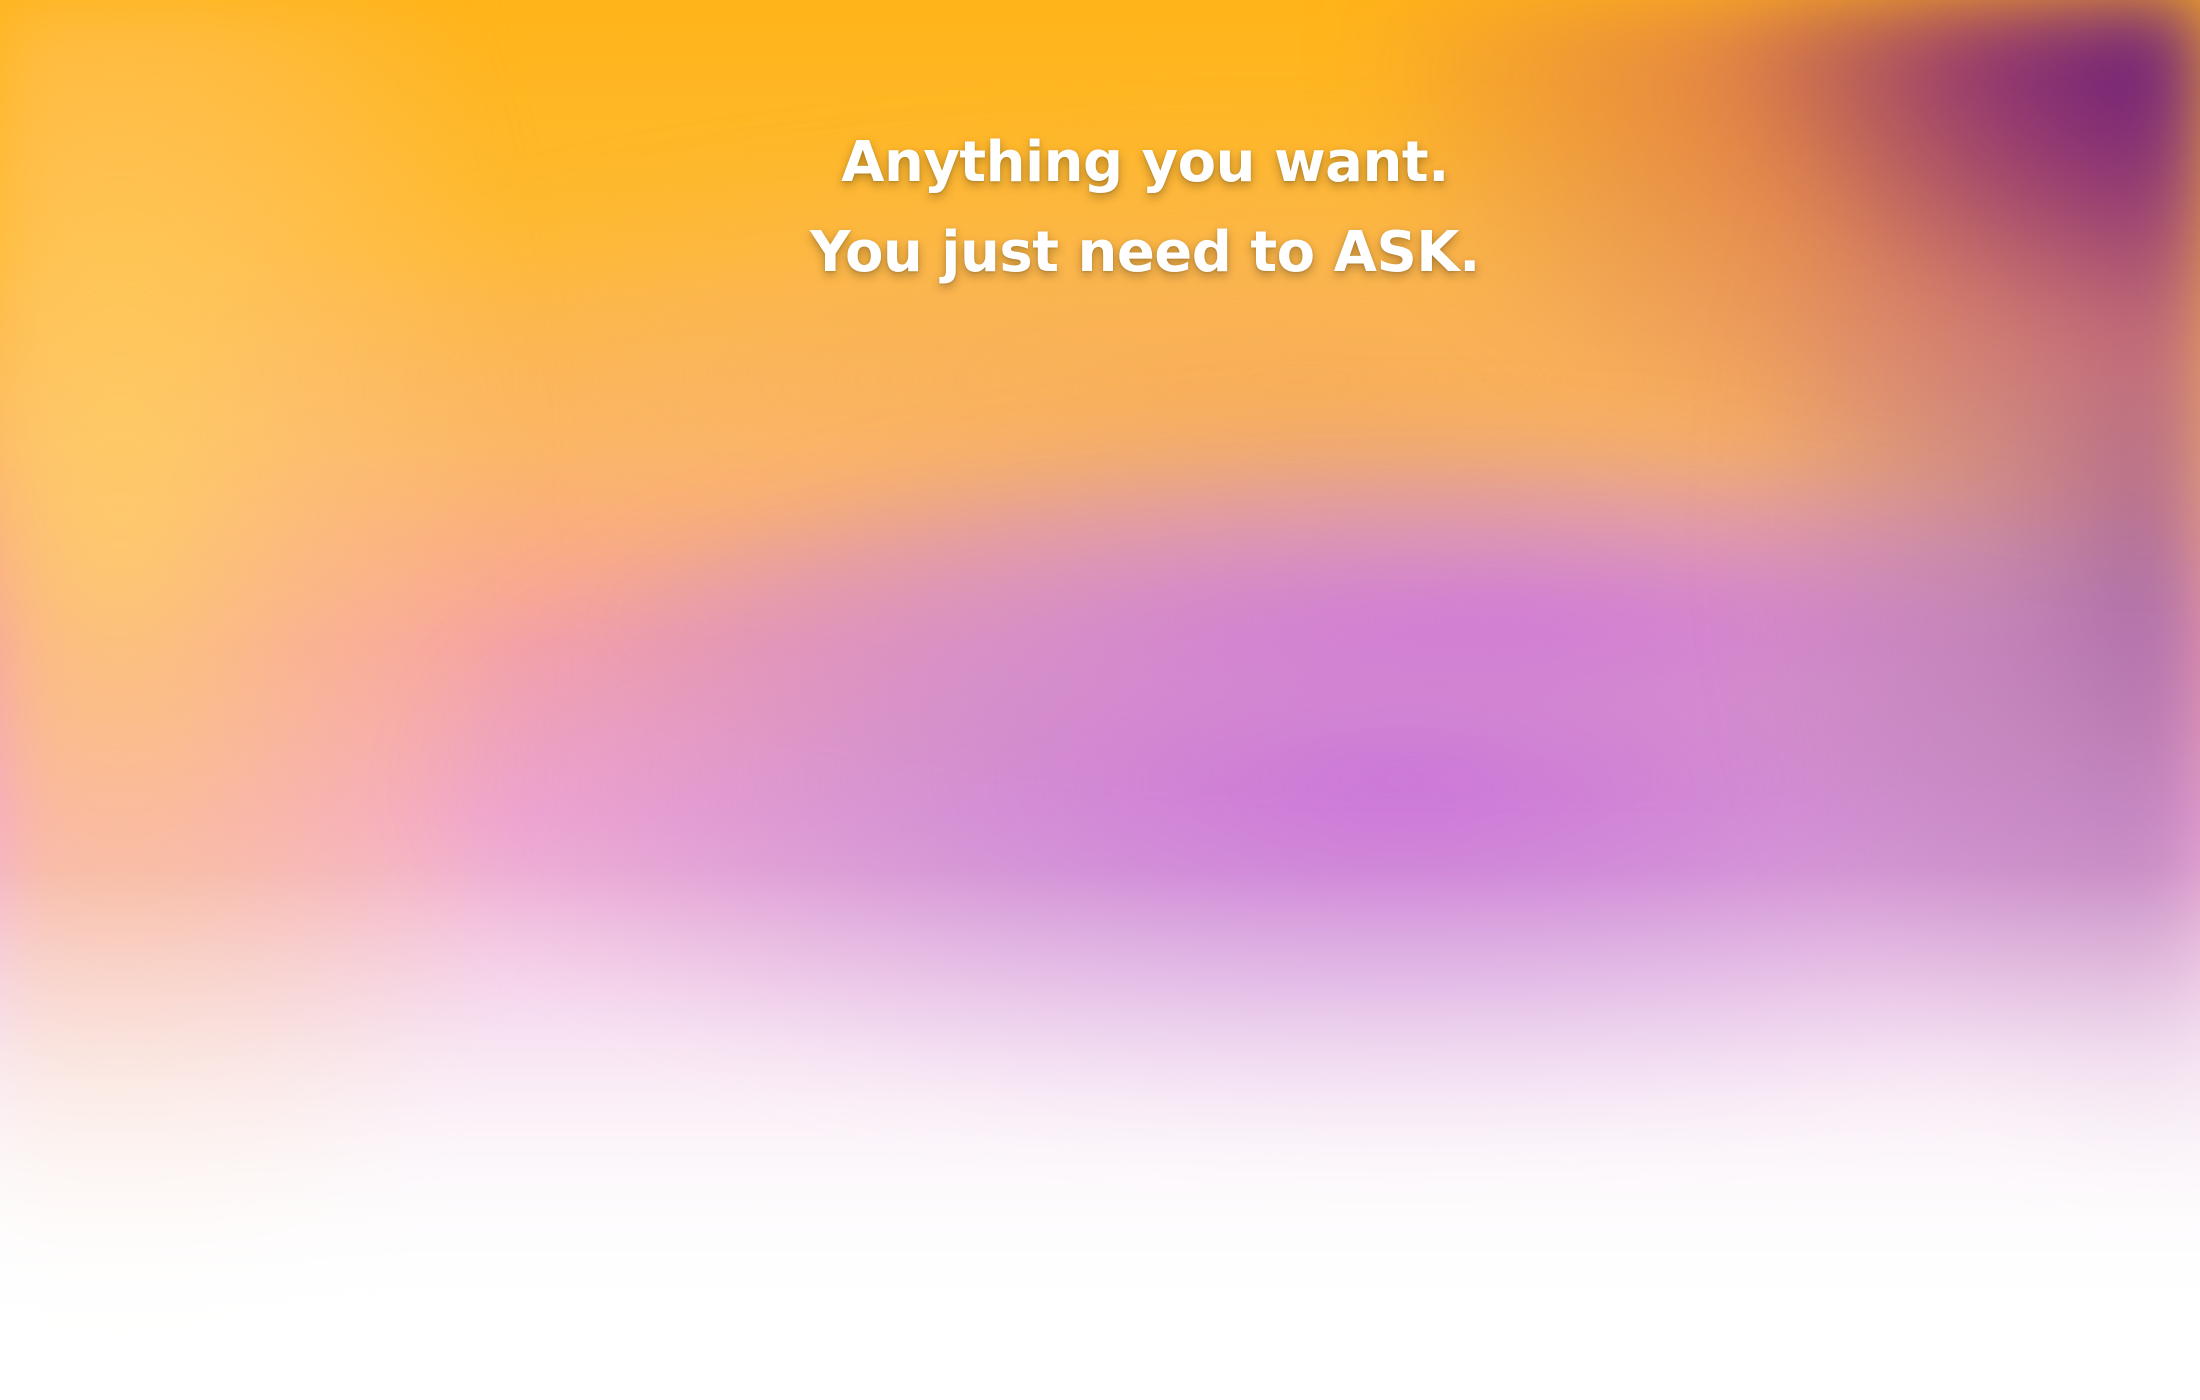 The height and width of the screenshot is (1400, 2200). What do you see at coordinates (1100, 208) in the screenshot?
I see `hero-headline: Anything you want. You just need to ASK.` at bounding box center [1100, 208].